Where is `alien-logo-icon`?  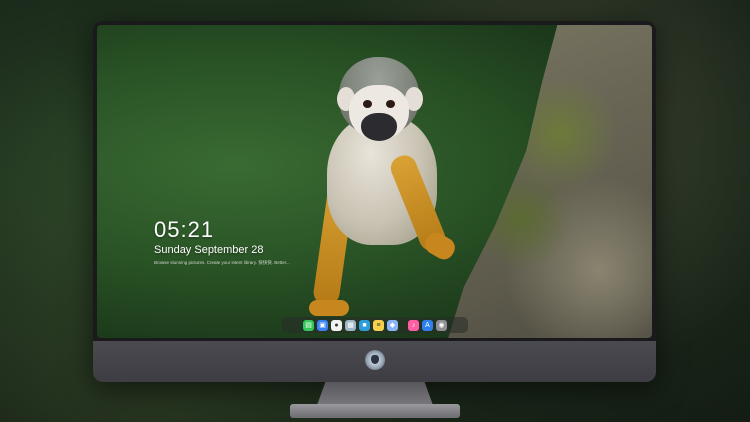 alien-logo-icon is located at coordinates (375, 360).